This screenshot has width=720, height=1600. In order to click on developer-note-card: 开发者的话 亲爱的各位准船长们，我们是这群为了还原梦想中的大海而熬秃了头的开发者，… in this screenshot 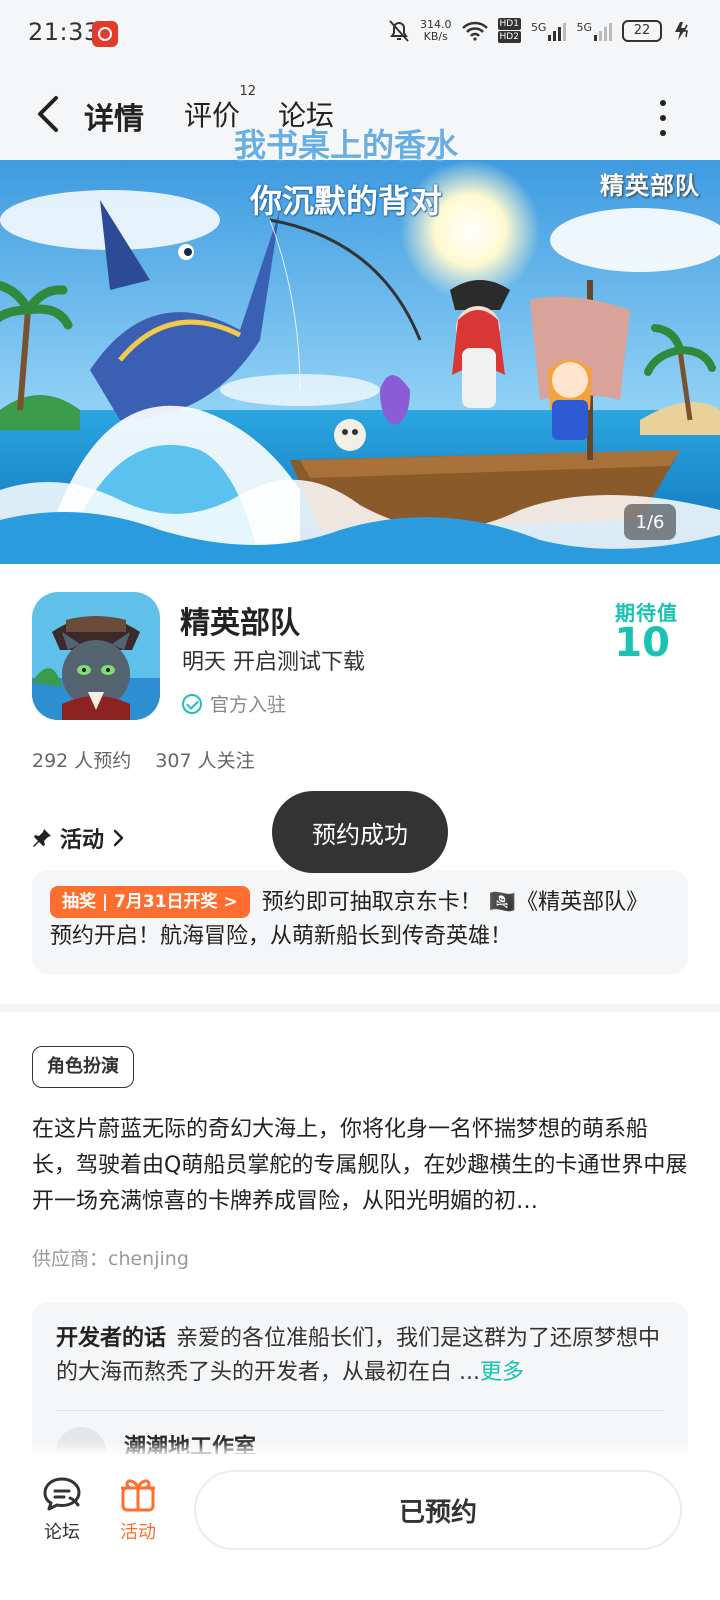, I will do `click(360, 1387)`.